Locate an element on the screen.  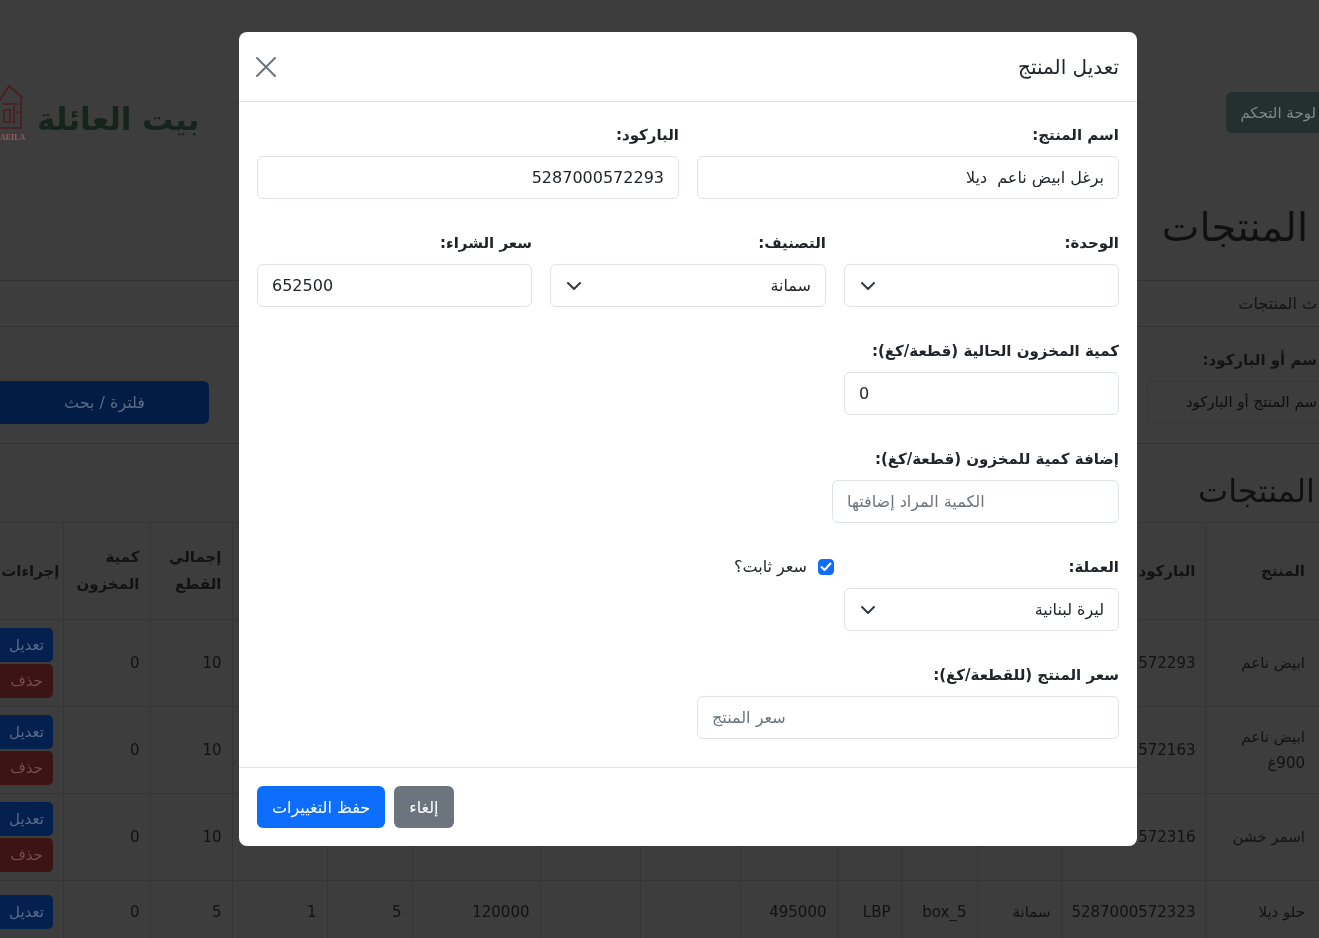
cancel-button: إلغاء is located at coordinates (424, 807).